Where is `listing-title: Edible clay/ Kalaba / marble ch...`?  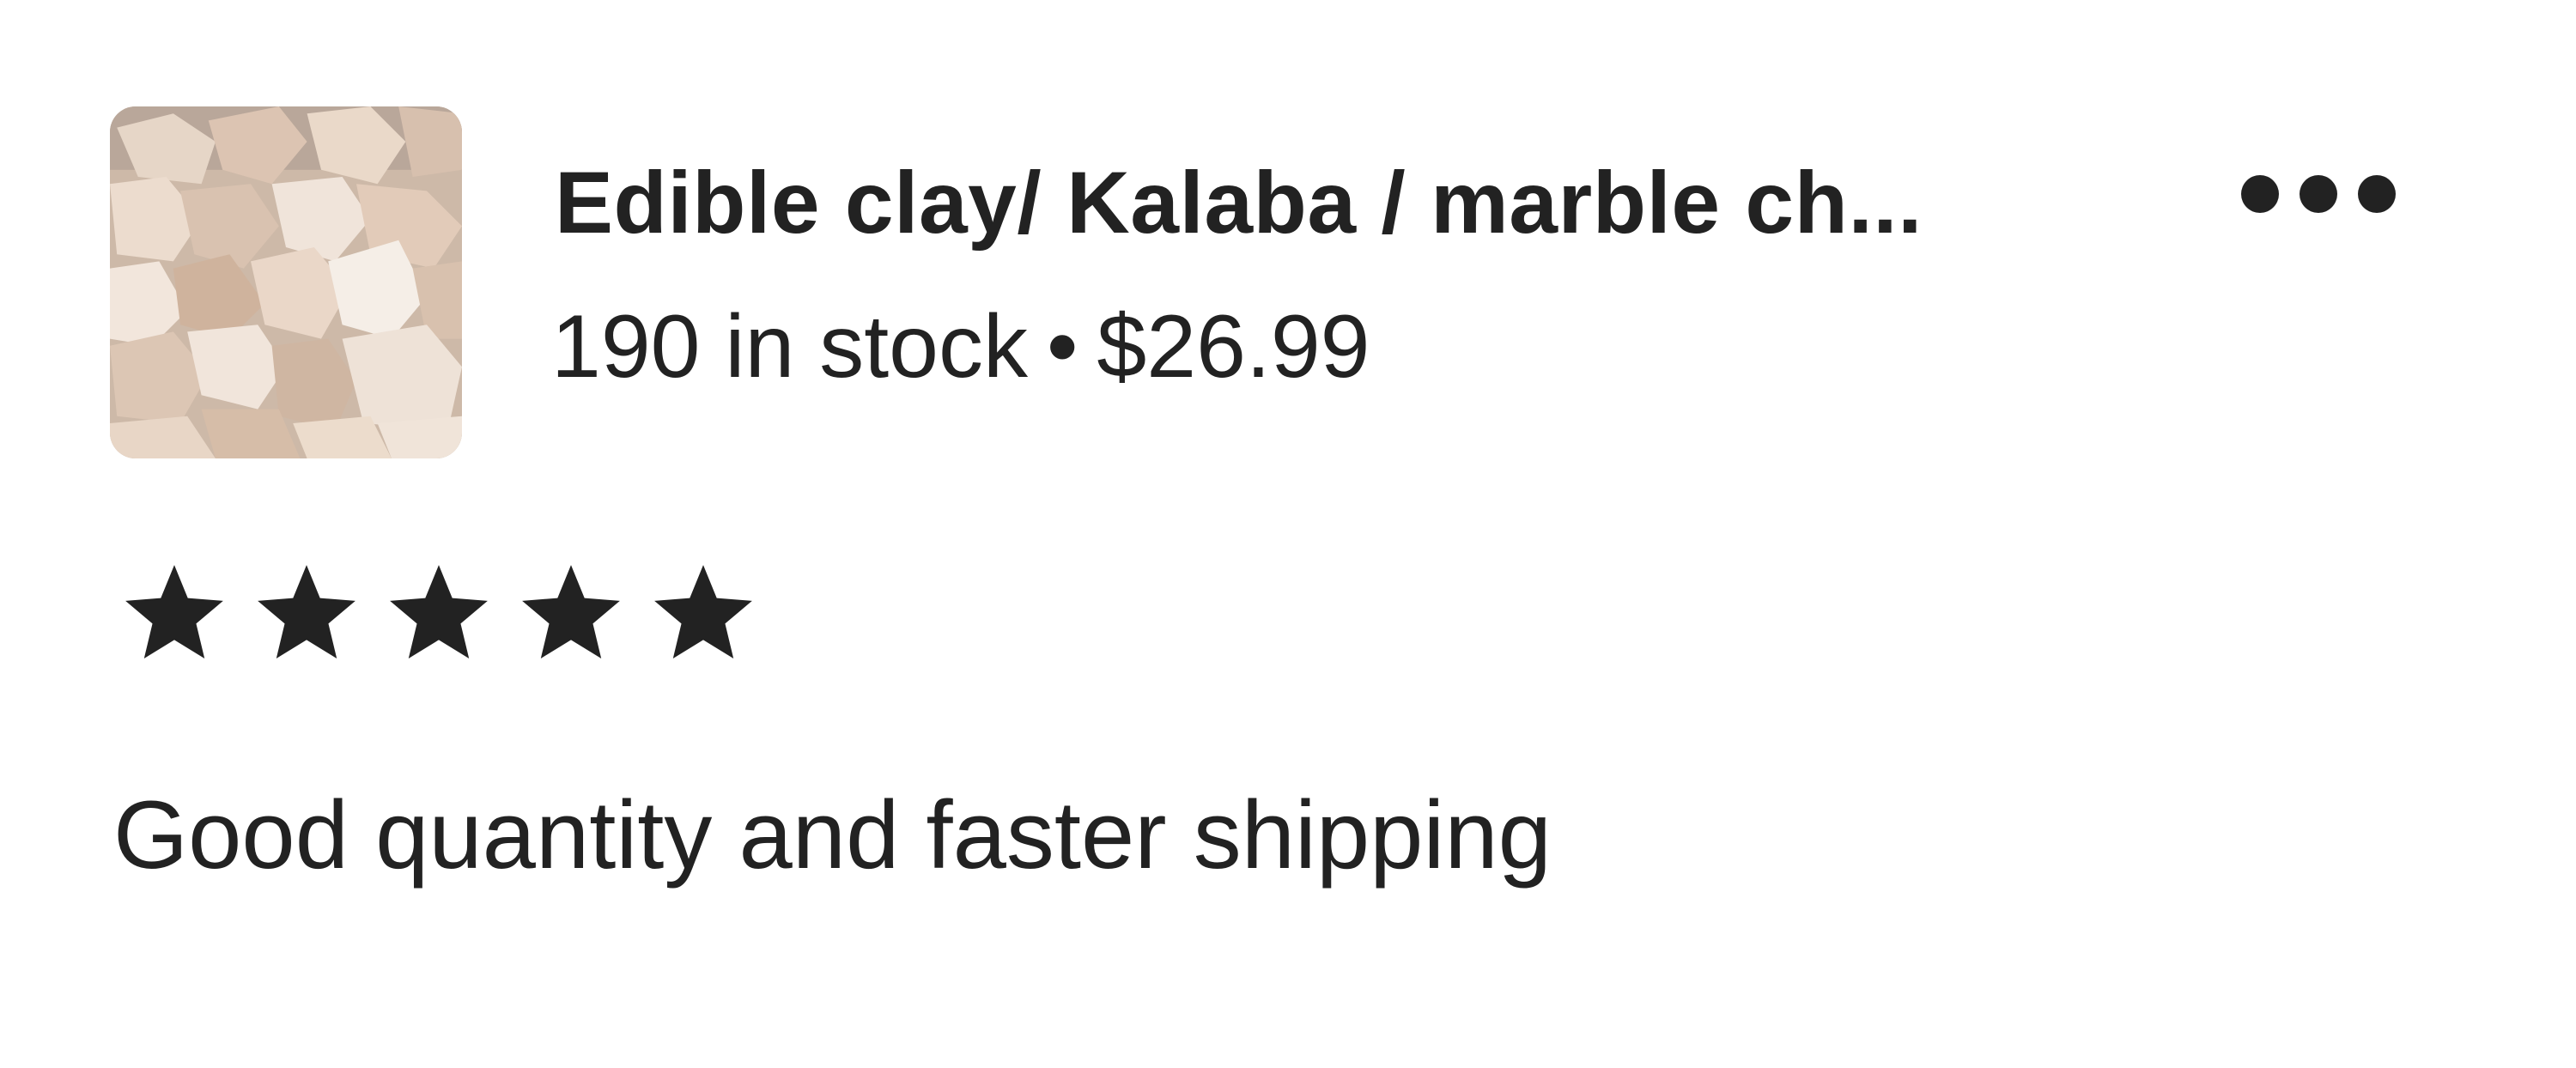
listing-title: Edible clay/ Kalaba / marble ch... is located at coordinates (1239, 202).